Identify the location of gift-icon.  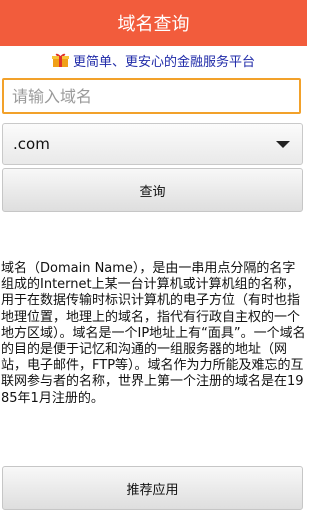
(60, 60).